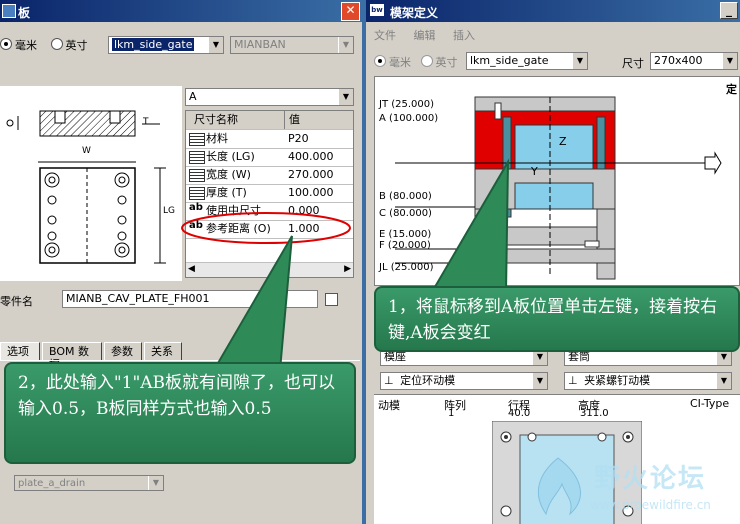 The image size is (740, 524). I want to click on watermark-title: 野火论坛, so click(650, 479).